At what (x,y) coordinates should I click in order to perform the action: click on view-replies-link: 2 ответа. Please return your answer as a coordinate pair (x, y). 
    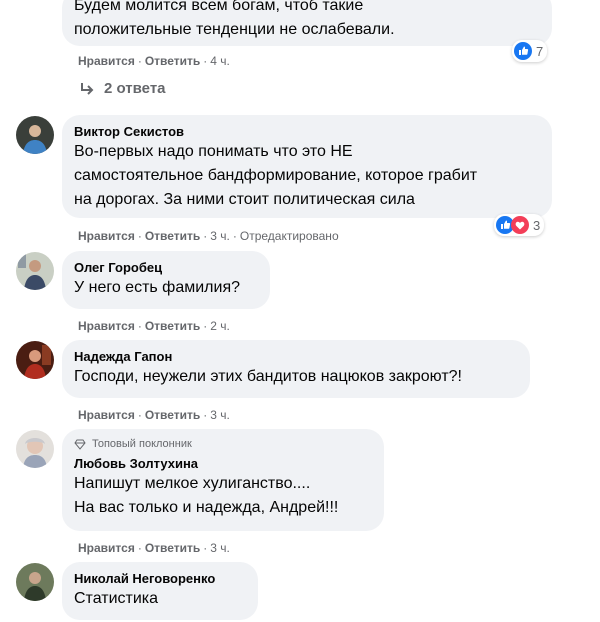
    Looking at the image, I should click on (123, 88).